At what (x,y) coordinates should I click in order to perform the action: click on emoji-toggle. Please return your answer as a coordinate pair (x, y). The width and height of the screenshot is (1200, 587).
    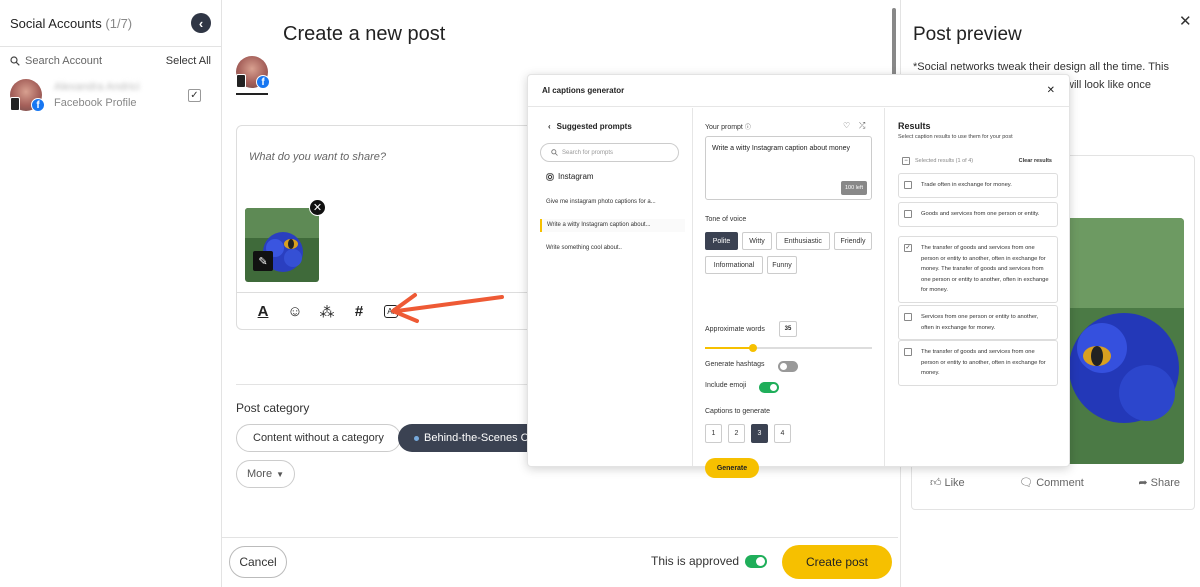
    Looking at the image, I should click on (769, 387).